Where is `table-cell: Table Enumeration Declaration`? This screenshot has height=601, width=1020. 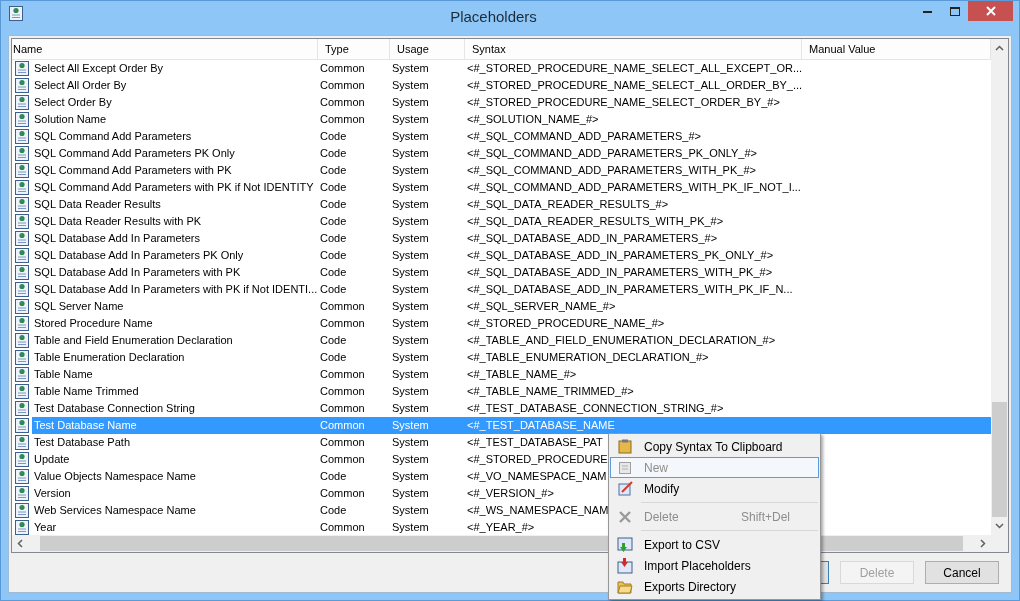 table-cell: Table Enumeration Declaration is located at coordinates (108, 357).